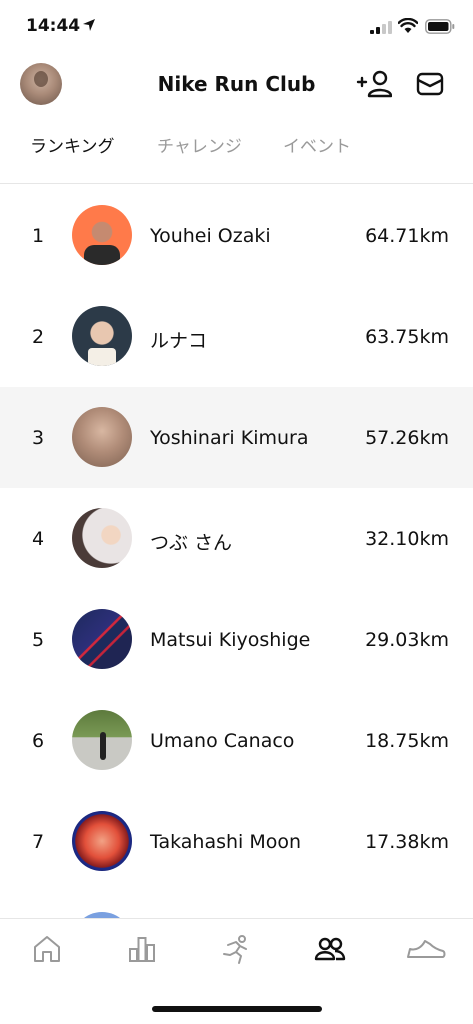  I want to click on runner-name: Yoshinari Kimura, so click(229, 438).